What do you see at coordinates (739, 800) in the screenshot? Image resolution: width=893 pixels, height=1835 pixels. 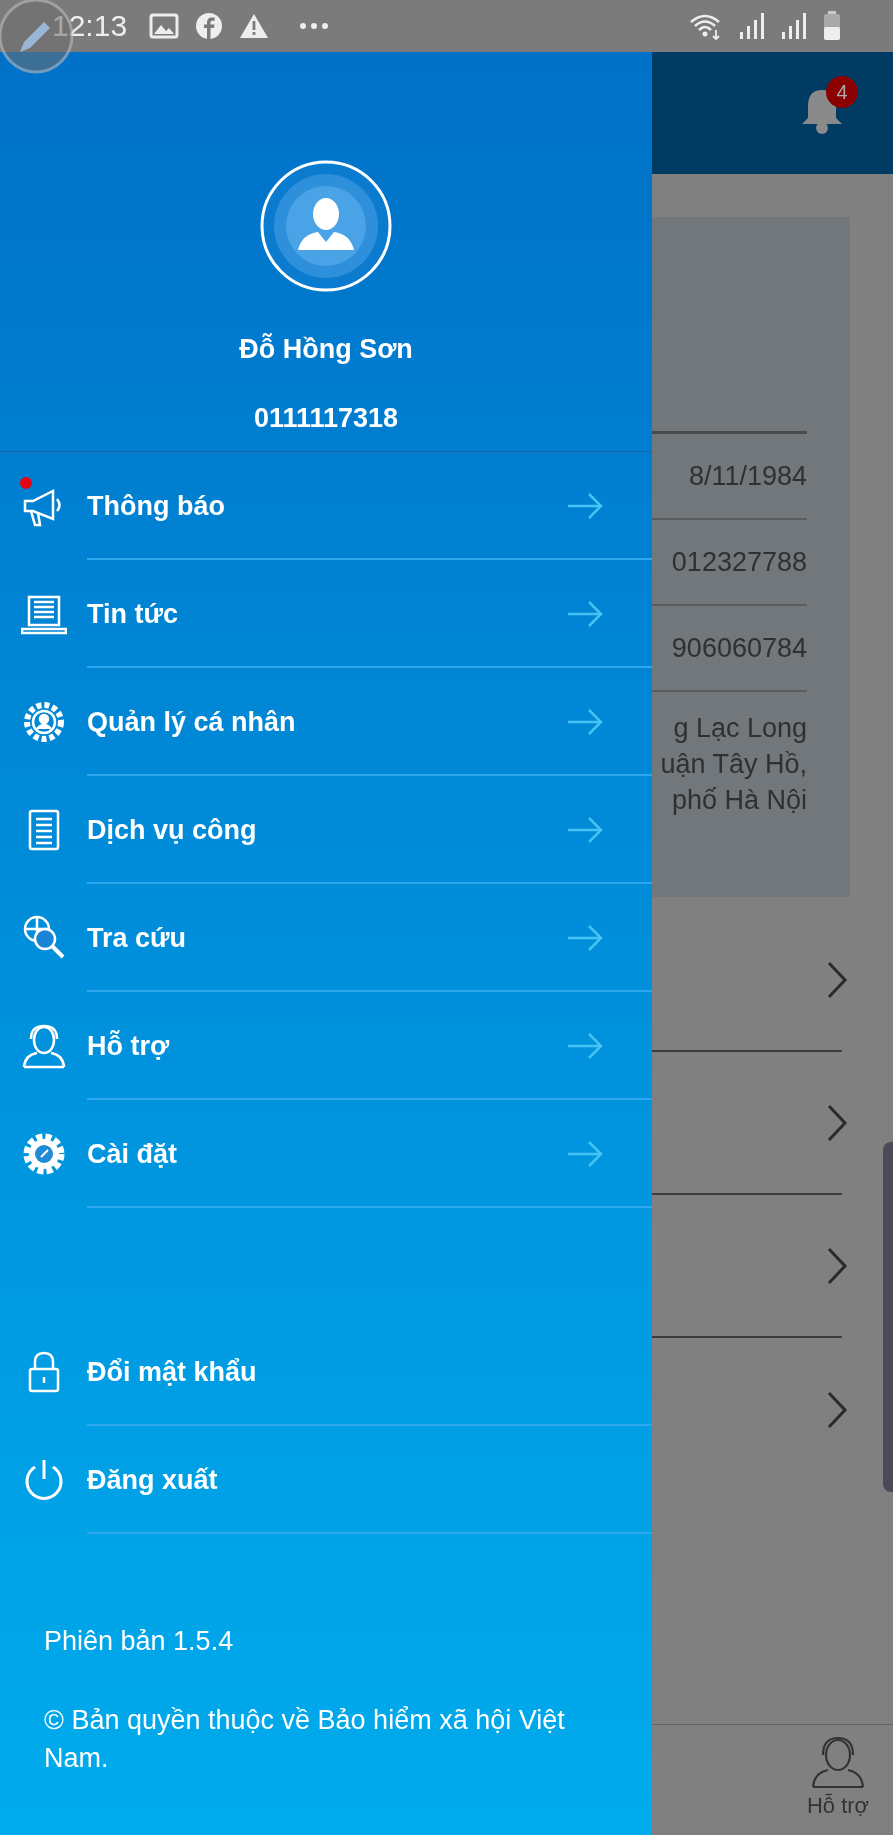 I see `address-text: phố Hà Nội` at bounding box center [739, 800].